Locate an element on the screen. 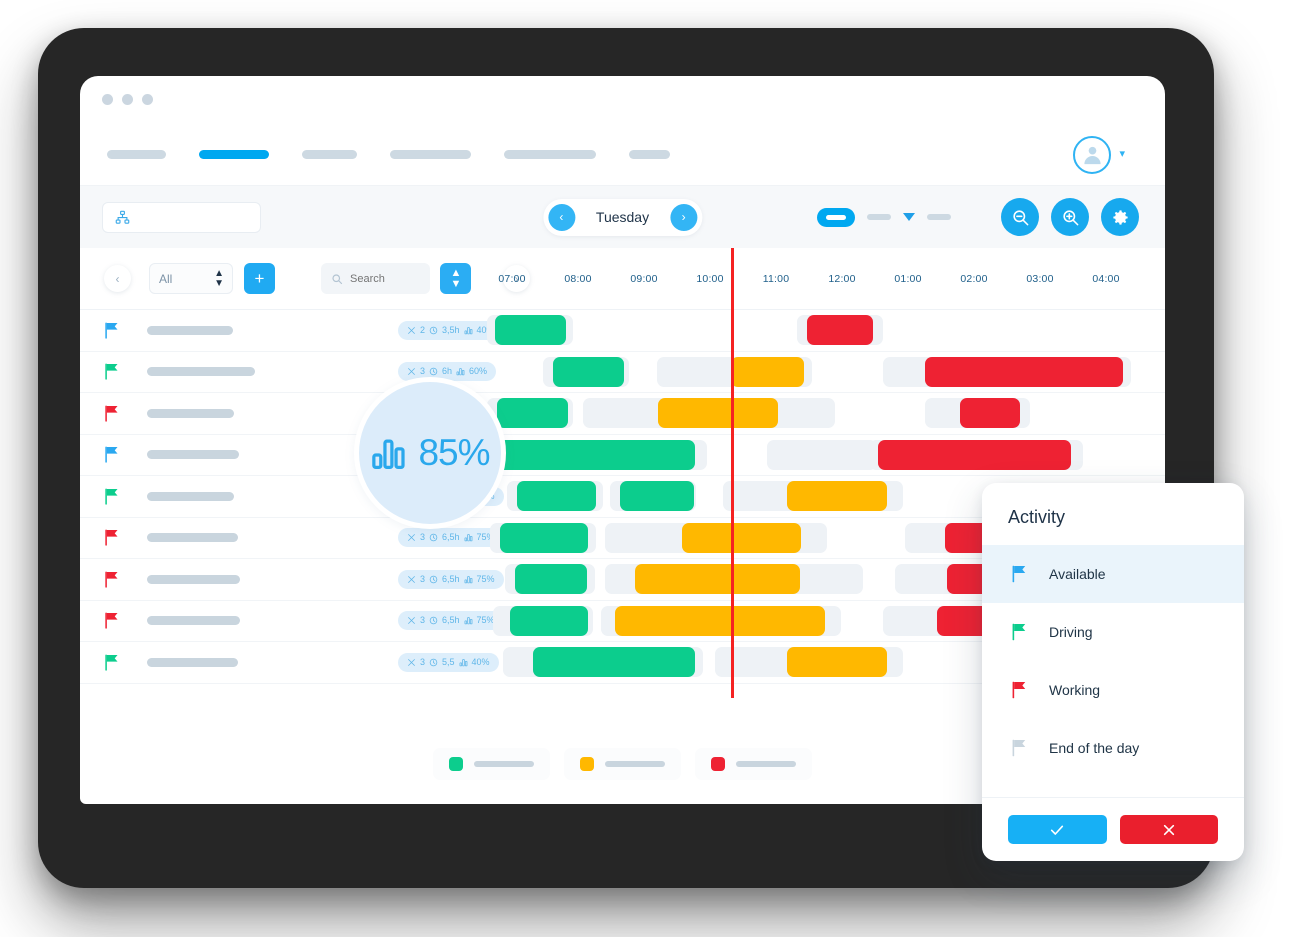 This screenshot has height=937, width=1290. add-button: + is located at coordinates (259, 278).